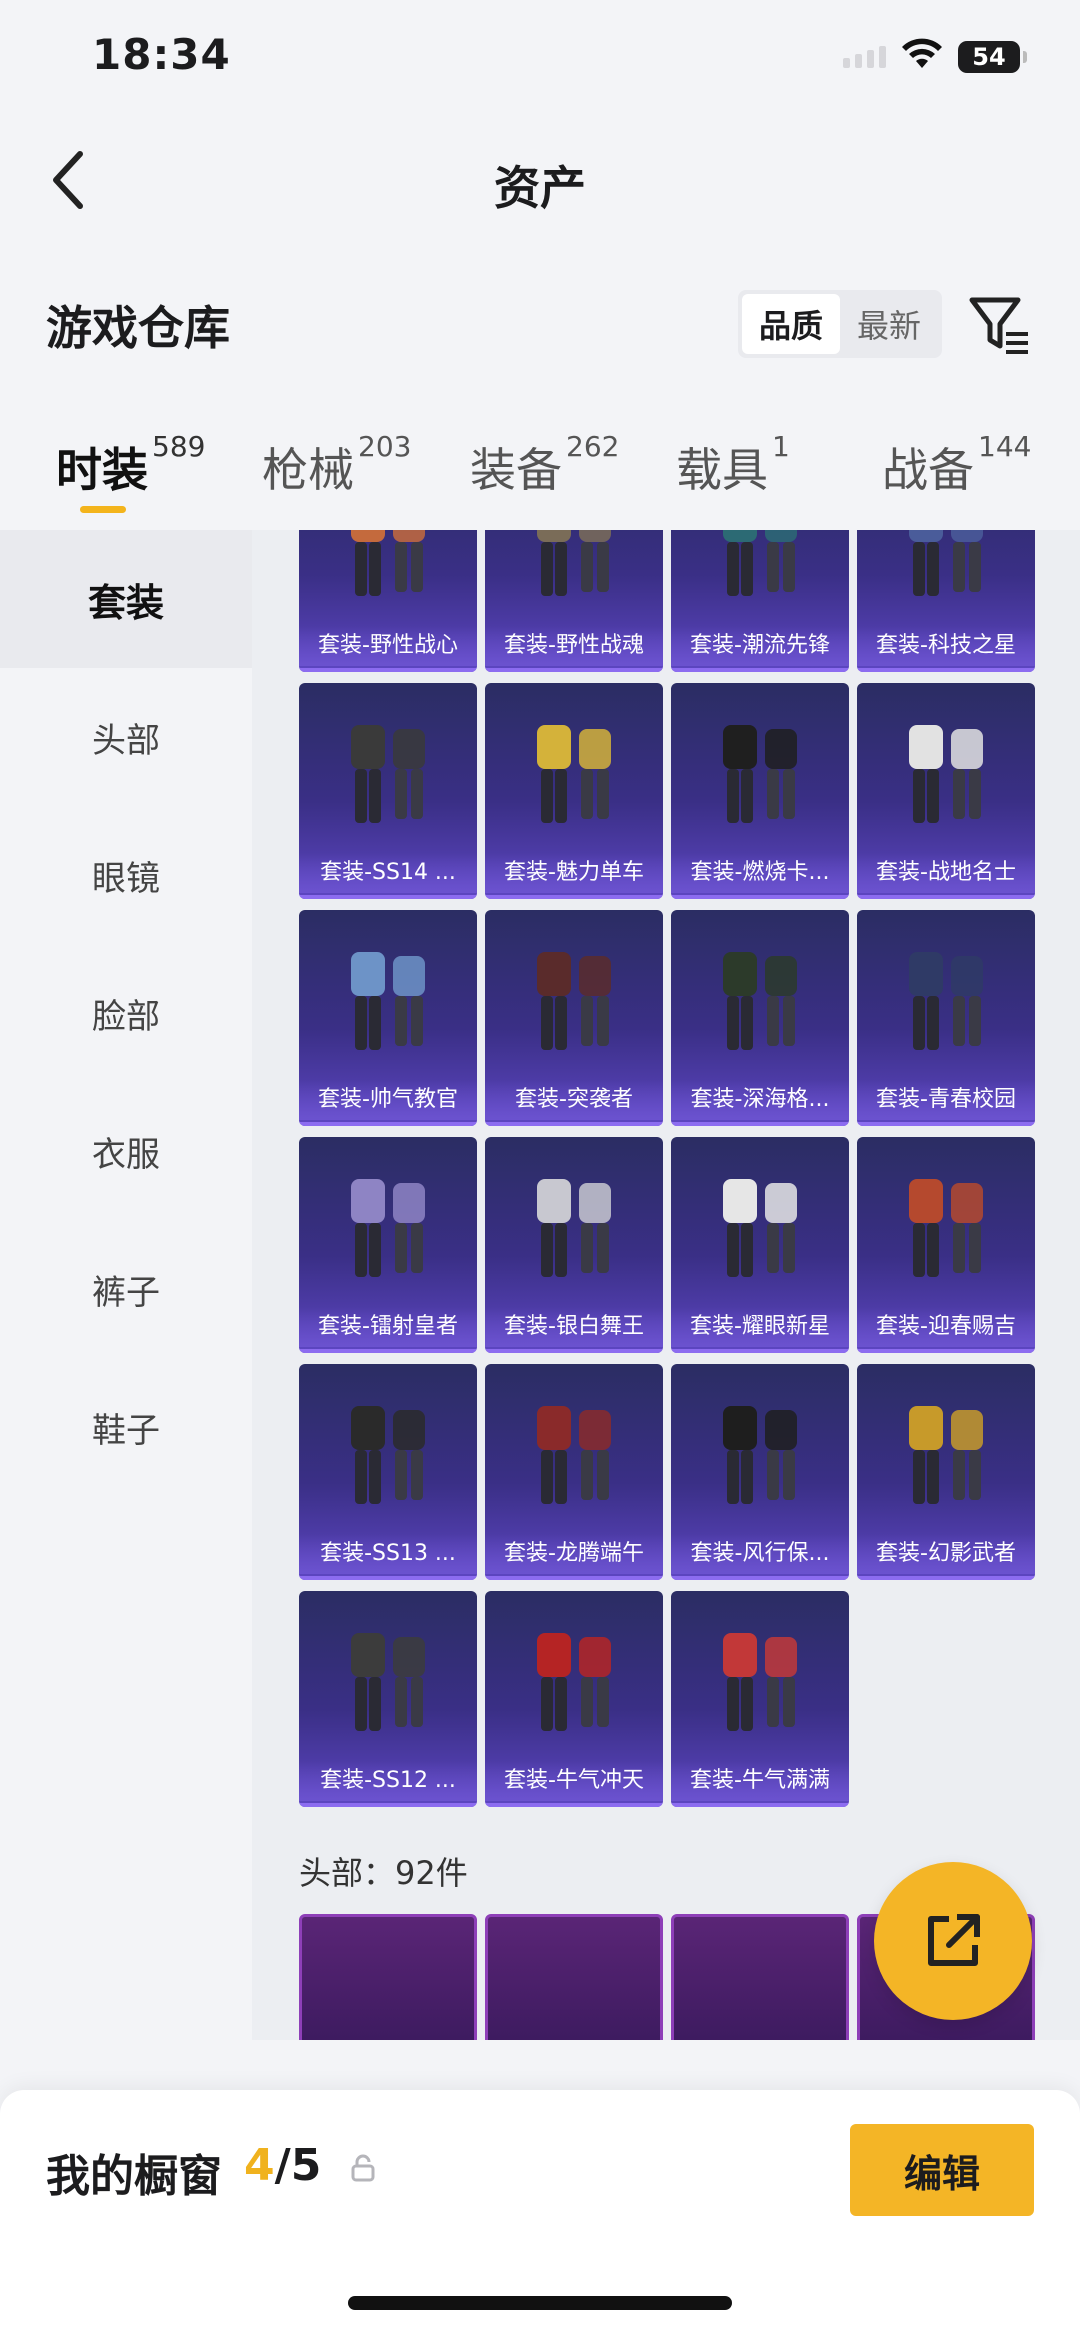  I want to click on category-tabs: 时装 589 枪械 203 装备 262 载具 1 战备 144, so click(540, 475).